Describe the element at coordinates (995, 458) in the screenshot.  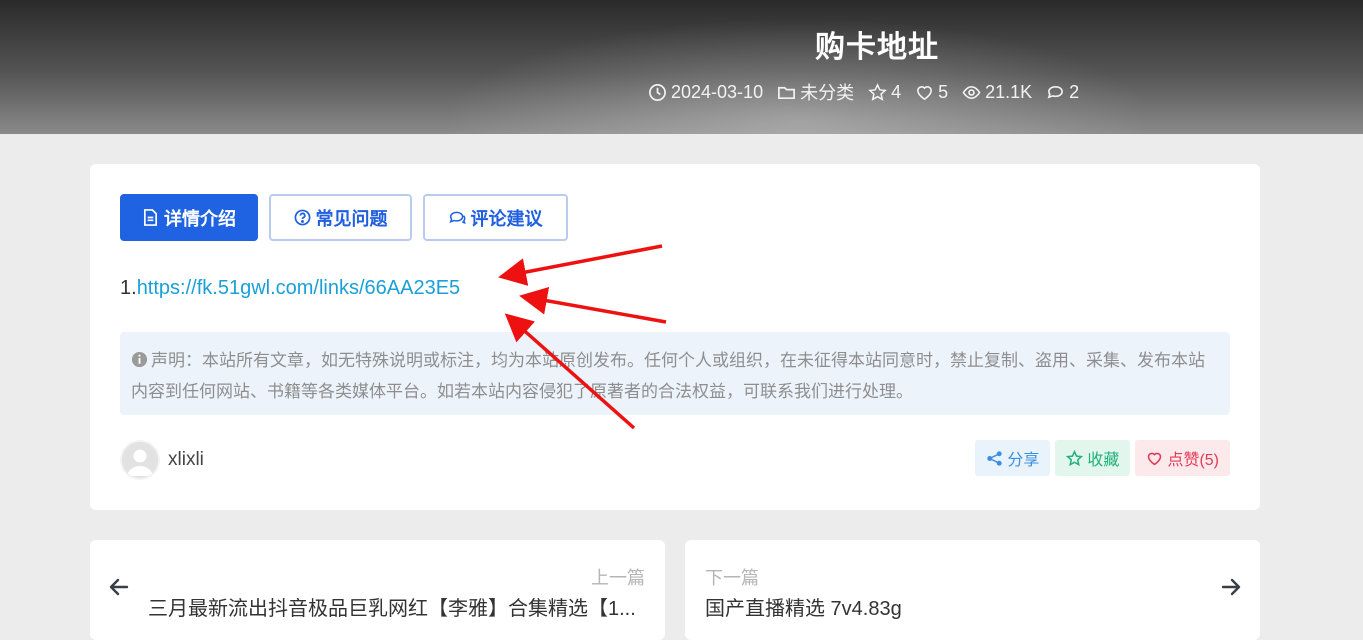
I see `share-icon` at that location.